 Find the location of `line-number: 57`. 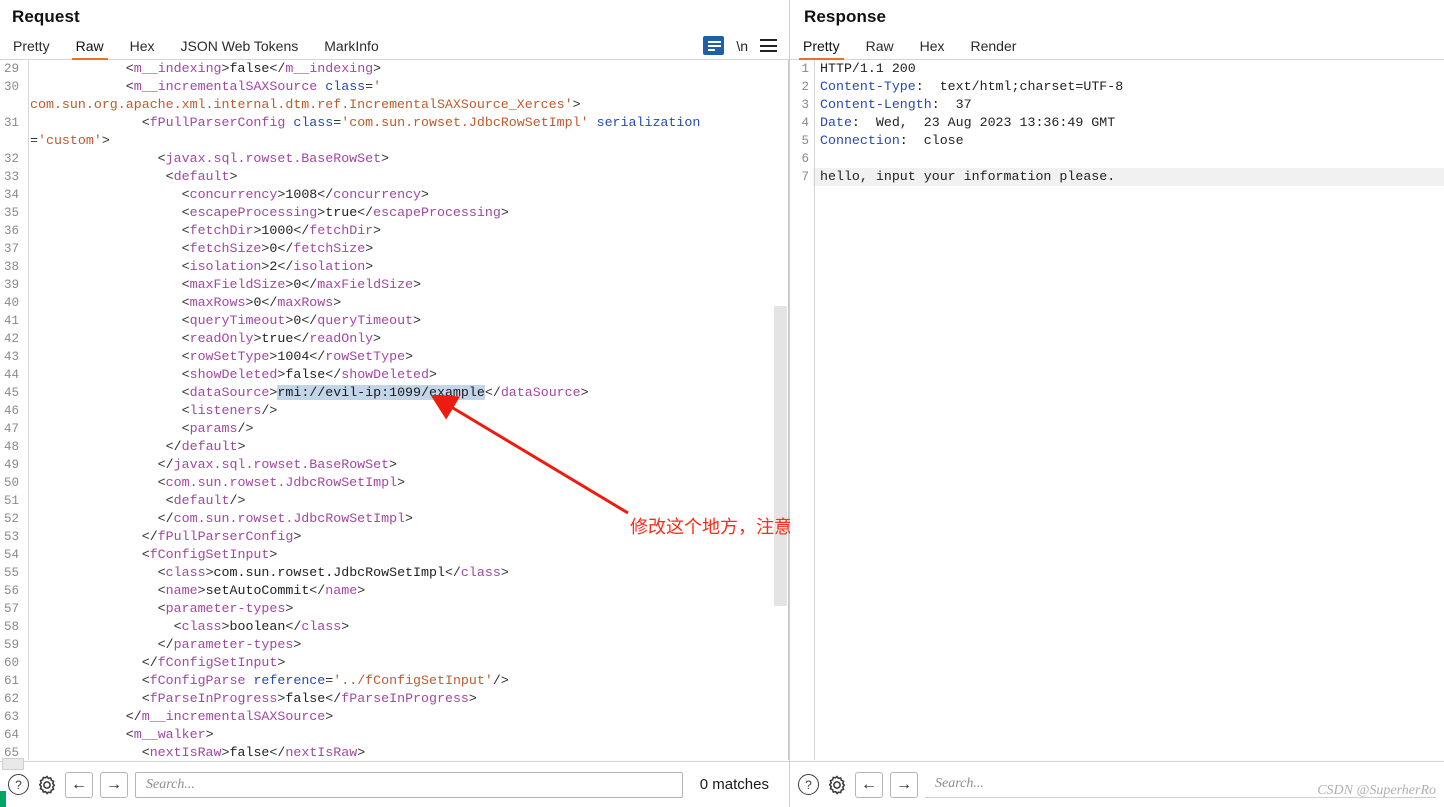

line-number: 57 is located at coordinates (11, 609).